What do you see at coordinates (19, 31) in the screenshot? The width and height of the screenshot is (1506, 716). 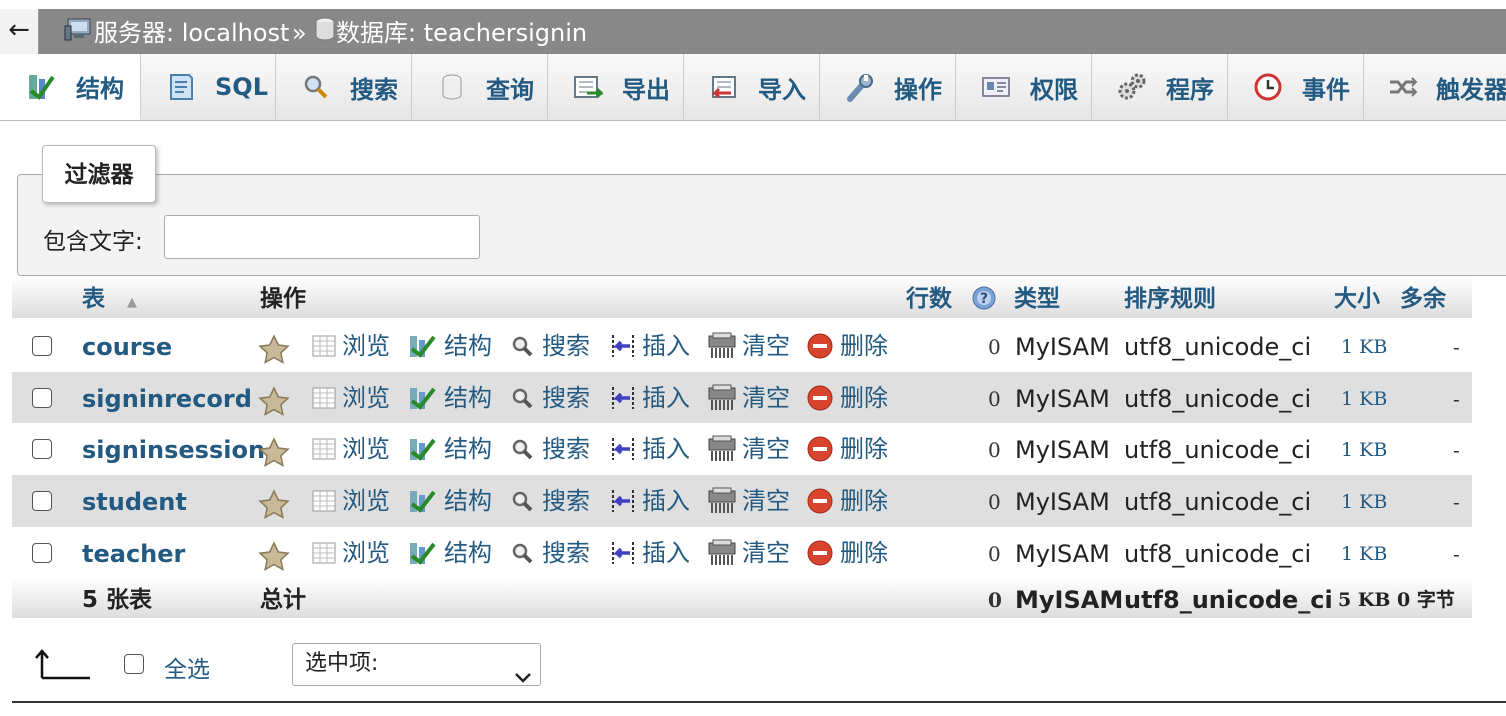 I see `back-button: ←` at bounding box center [19, 31].